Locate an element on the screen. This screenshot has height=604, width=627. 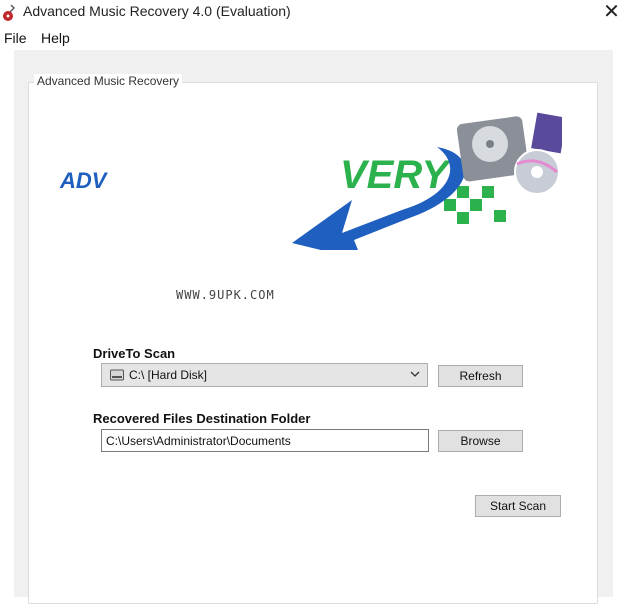
banner-text-right: VERY is located at coordinates (396, 175).